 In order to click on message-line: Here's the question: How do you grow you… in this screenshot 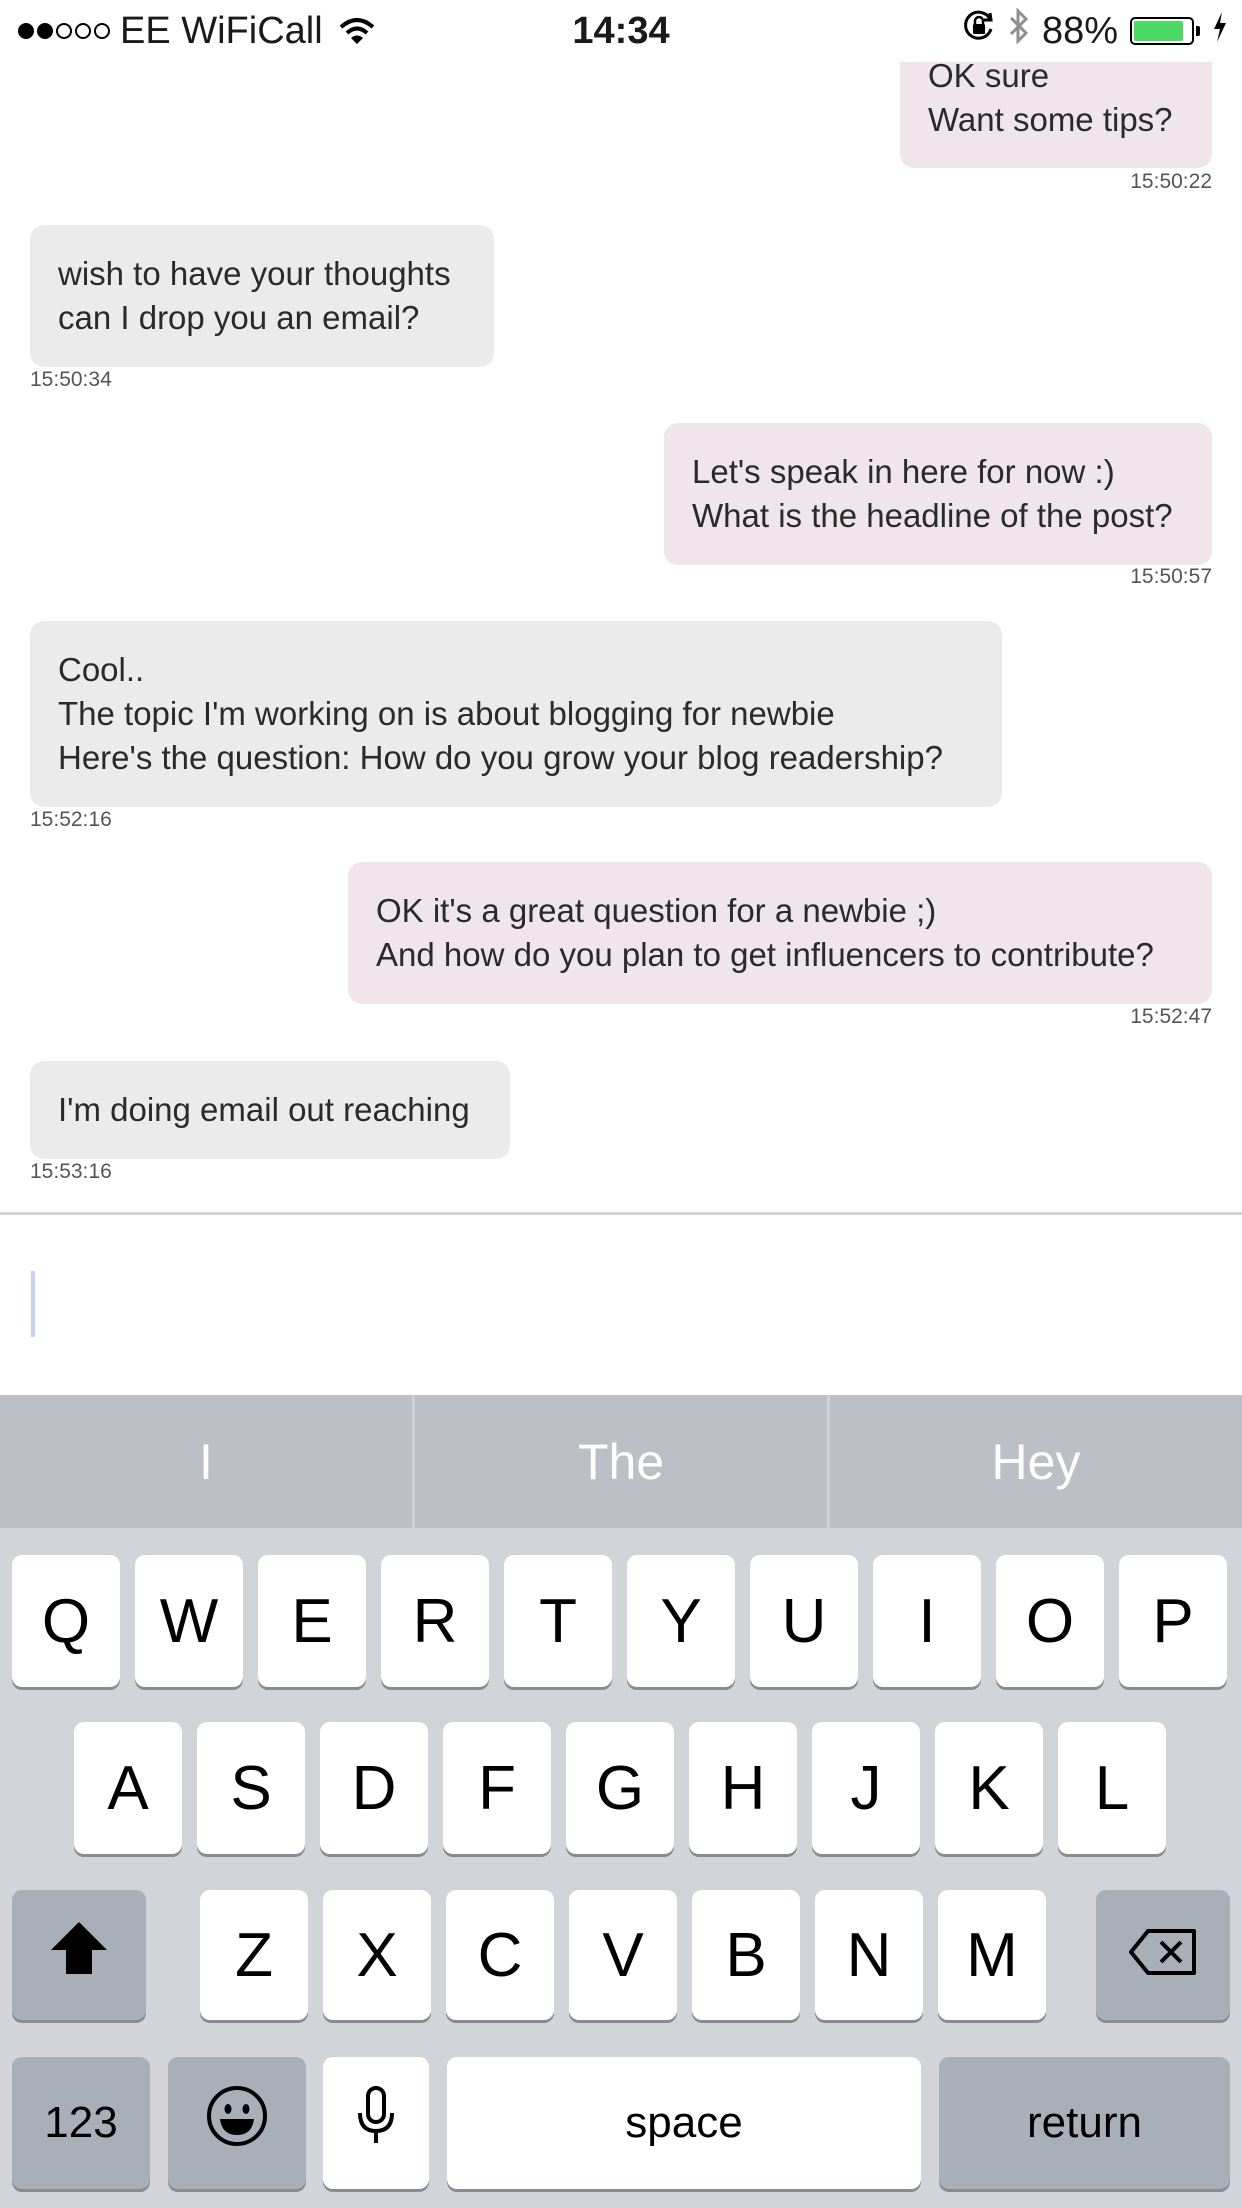, I will do `click(500, 757)`.